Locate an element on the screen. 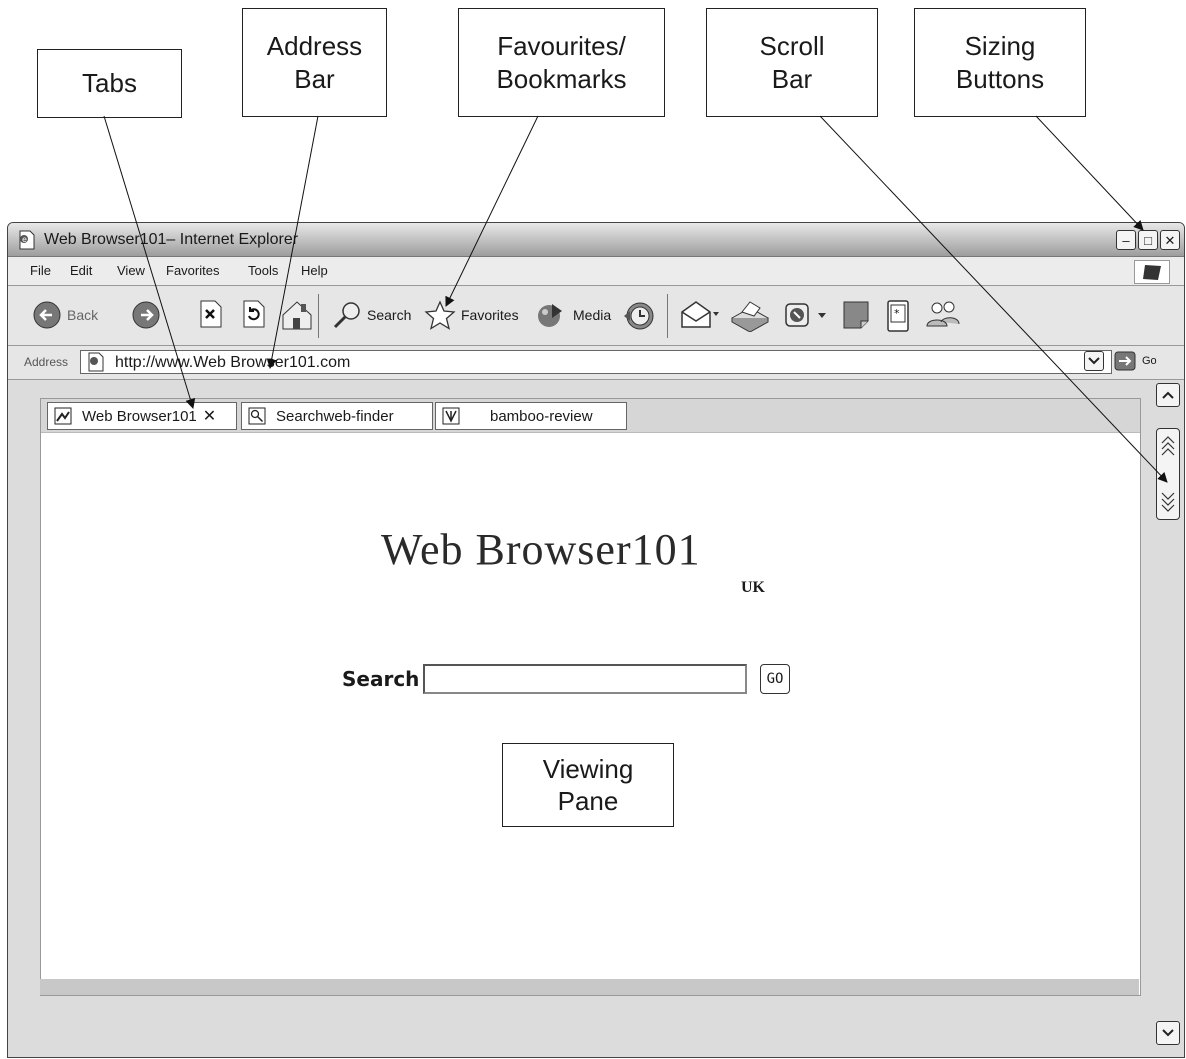 This screenshot has height=1059, width=1186. search-button: Search is located at coordinates (371, 315).